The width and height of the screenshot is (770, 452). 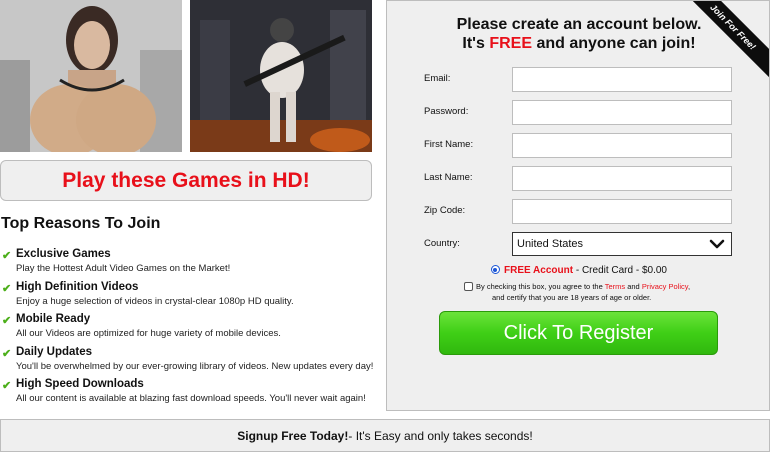 What do you see at coordinates (77, 286) in the screenshot?
I see `reason-title: High Definition Videos` at bounding box center [77, 286].